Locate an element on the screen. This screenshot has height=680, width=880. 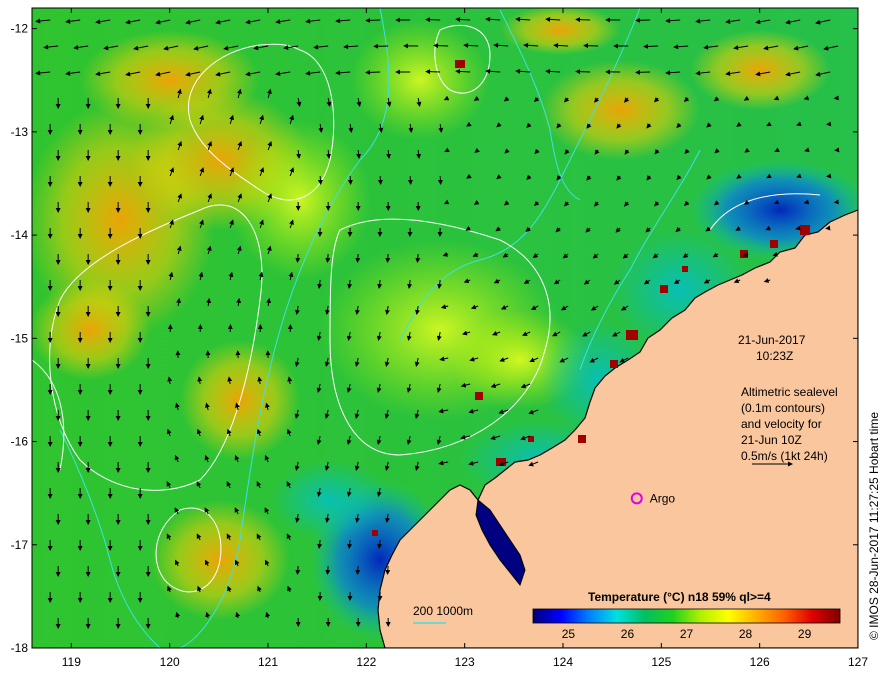
y-tick-label: -13 is located at coordinates (20, 132).